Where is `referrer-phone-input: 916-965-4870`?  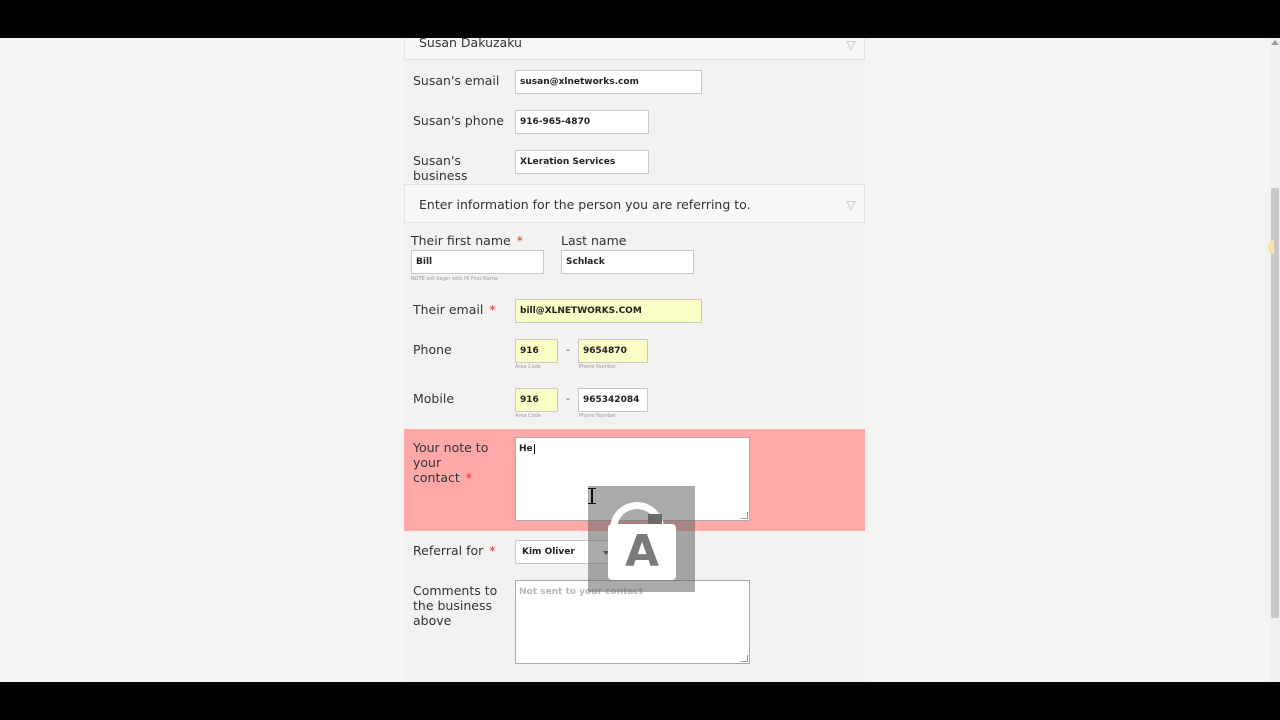
referrer-phone-input: 916-965-4870 is located at coordinates (582, 122).